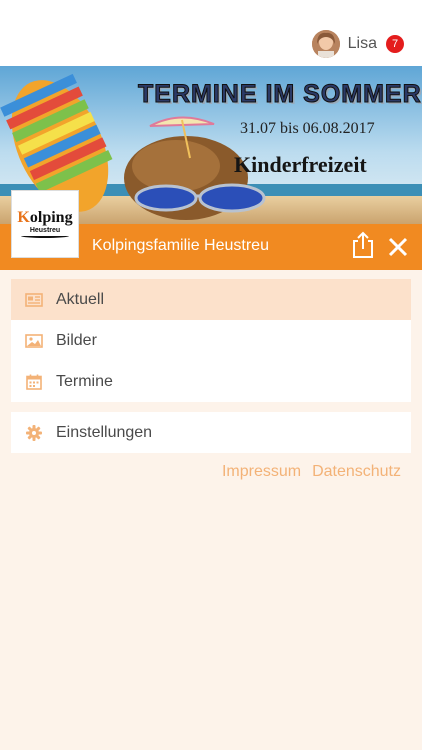 The width and height of the screenshot is (422, 750). I want to click on logo-initial: K, so click(23, 217).